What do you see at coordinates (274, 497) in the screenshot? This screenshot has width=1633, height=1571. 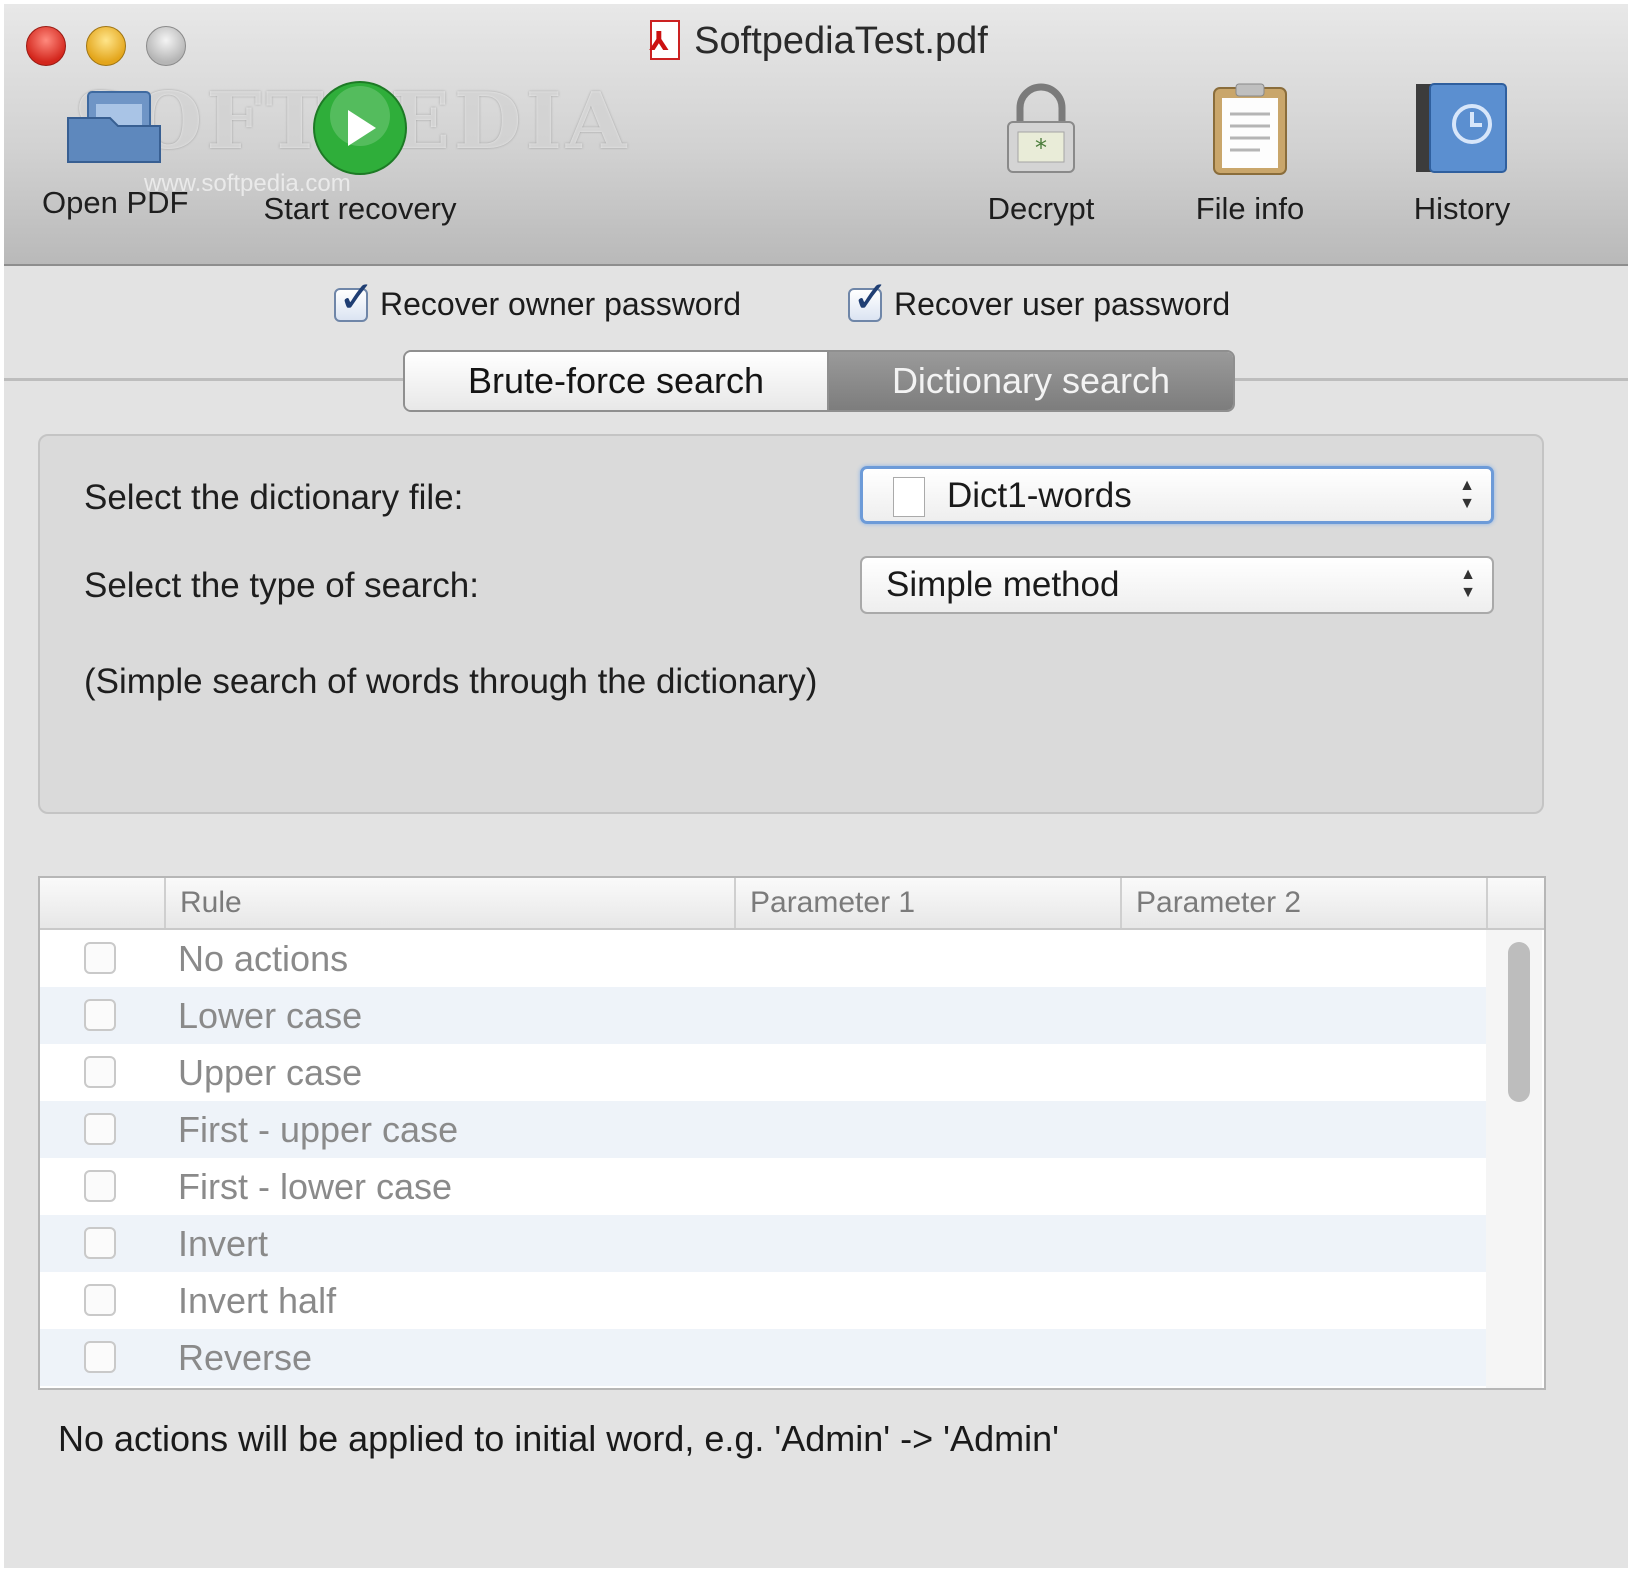 I see `dictionary-file-label: Select the dictionary file:` at bounding box center [274, 497].